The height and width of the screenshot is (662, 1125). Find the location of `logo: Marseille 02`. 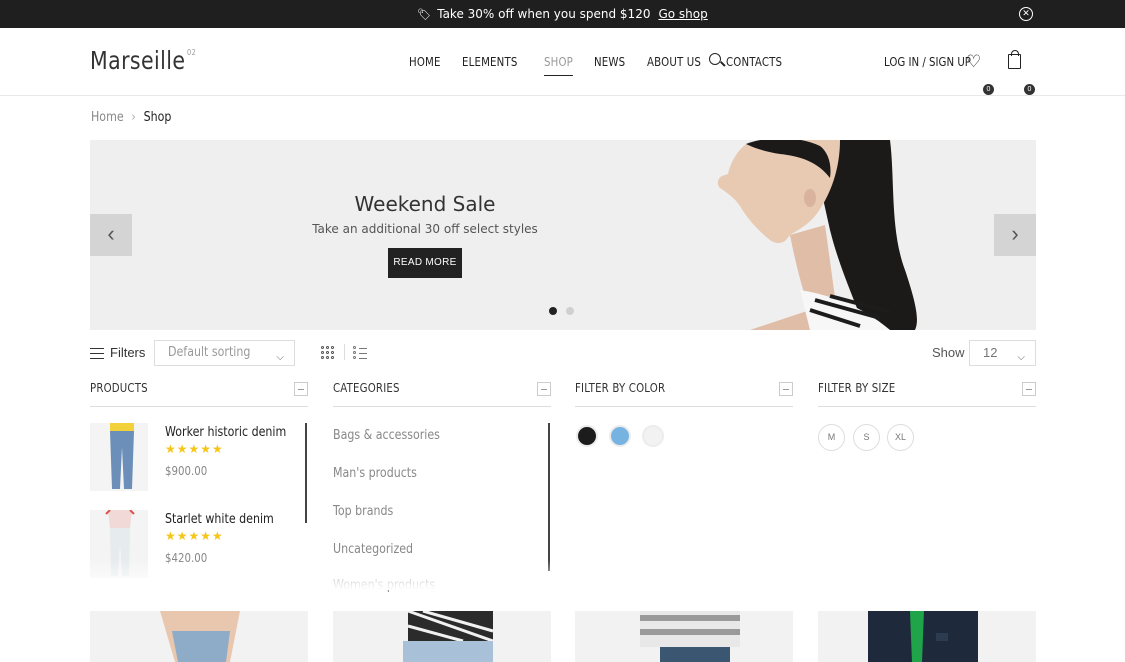

logo: Marseille 02 is located at coordinates (143, 60).